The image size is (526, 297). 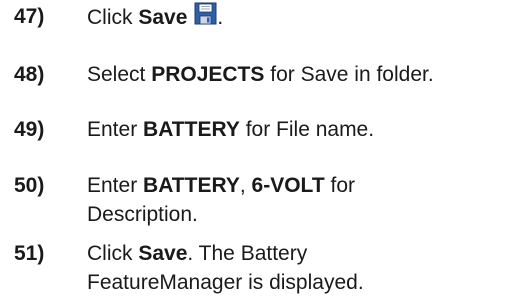 What do you see at coordinates (29, 16) in the screenshot?
I see `step-number: 47)` at bounding box center [29, 16].